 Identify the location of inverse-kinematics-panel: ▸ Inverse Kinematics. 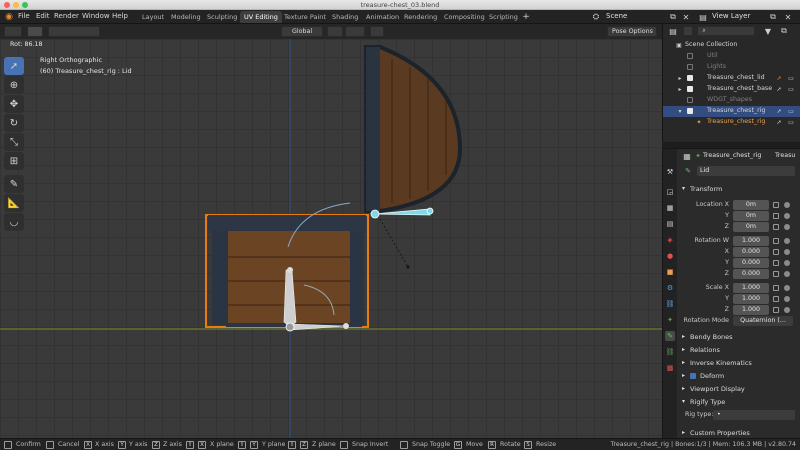
(739, 363).